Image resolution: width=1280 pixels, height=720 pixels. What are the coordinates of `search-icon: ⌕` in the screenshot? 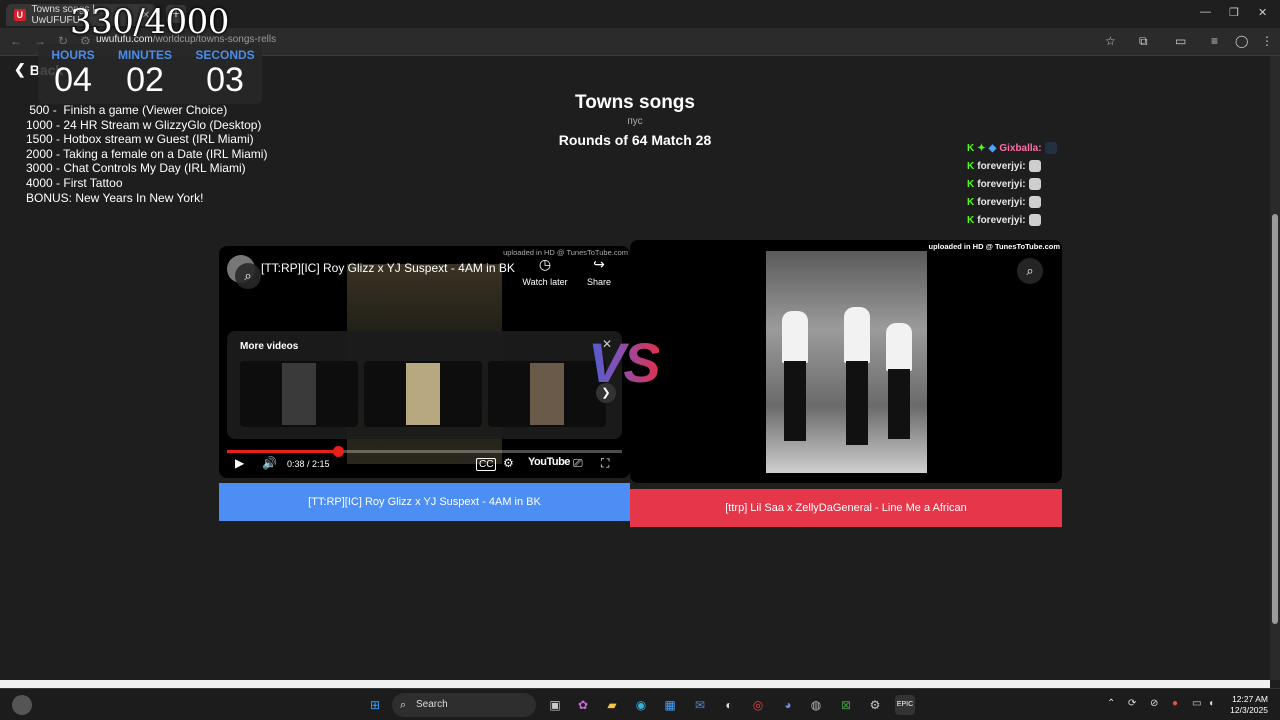 It's located at (403, 705).